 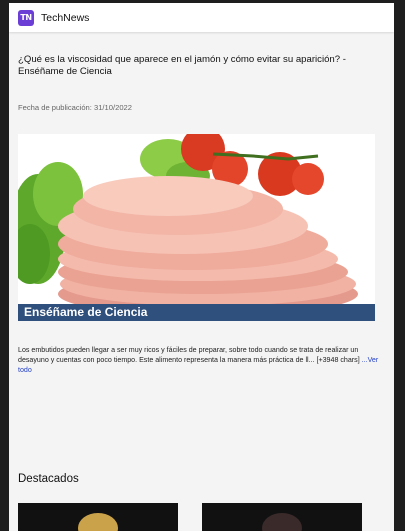 What do you see at coordinates (48, 479) in the screenshot?
I see `featured-section-title: Destacados` at bounding box center [48, 479].